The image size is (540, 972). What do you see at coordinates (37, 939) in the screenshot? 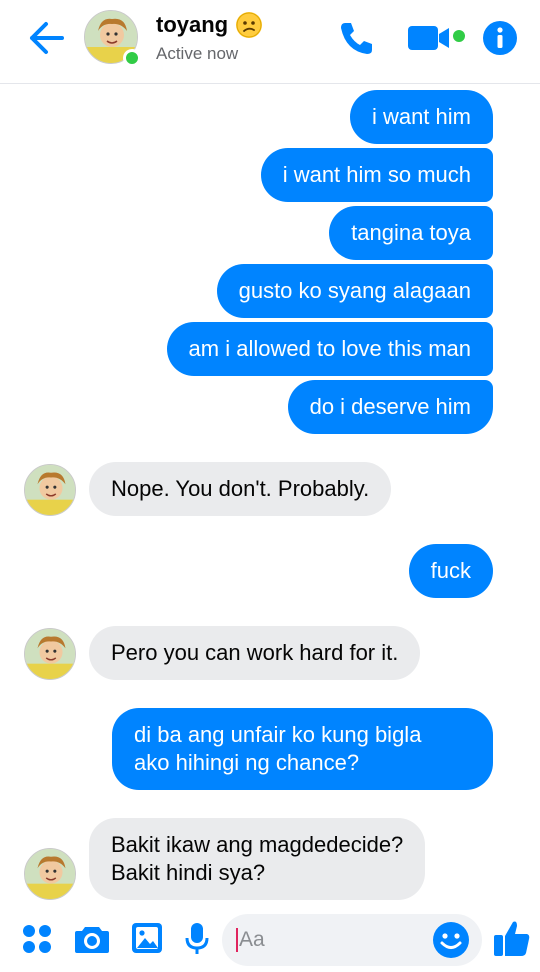
I see `four-dots-icon` at bounding box center [37, 939].